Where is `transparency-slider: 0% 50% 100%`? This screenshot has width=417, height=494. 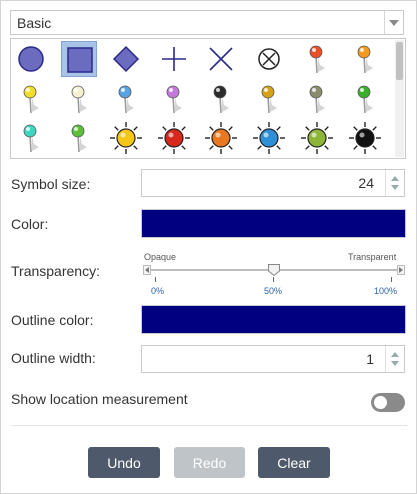
transparency-slider: 0% 50% 100% is located at coordinates (274, 279).